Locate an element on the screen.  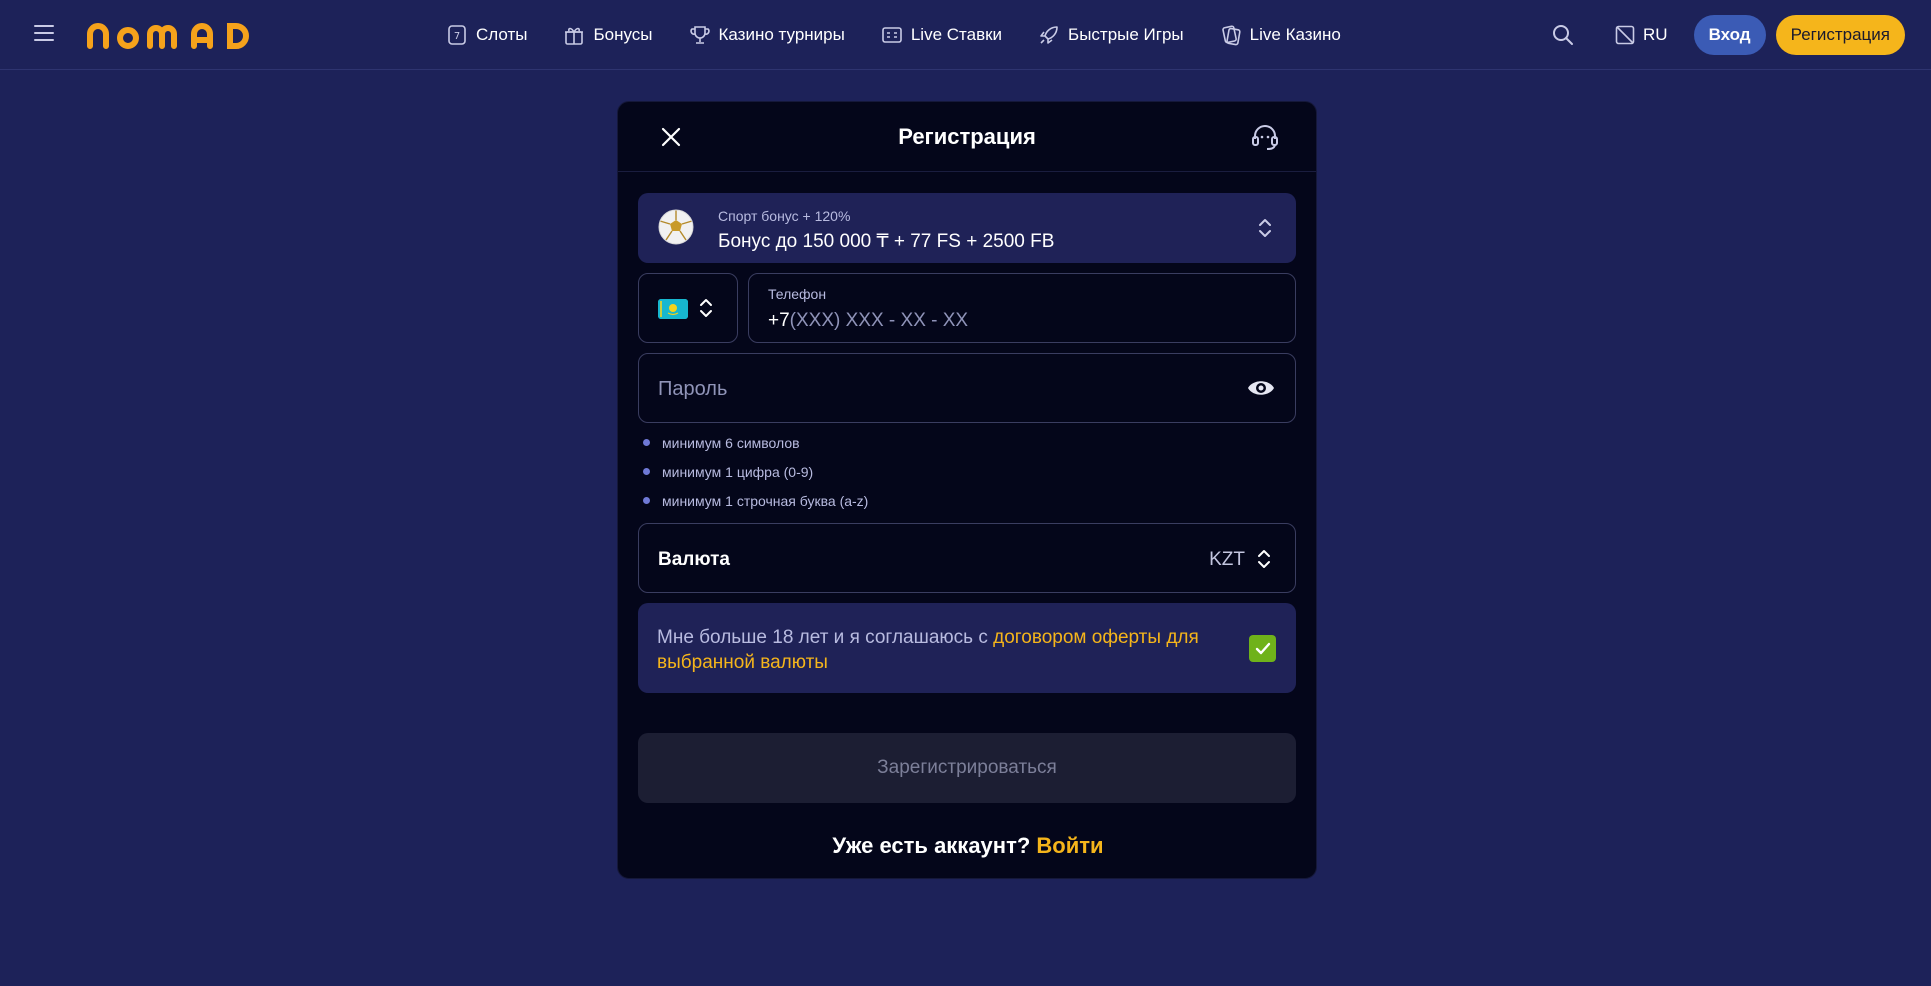
phone-prefix: +7 is located at coordinates (779, 320).